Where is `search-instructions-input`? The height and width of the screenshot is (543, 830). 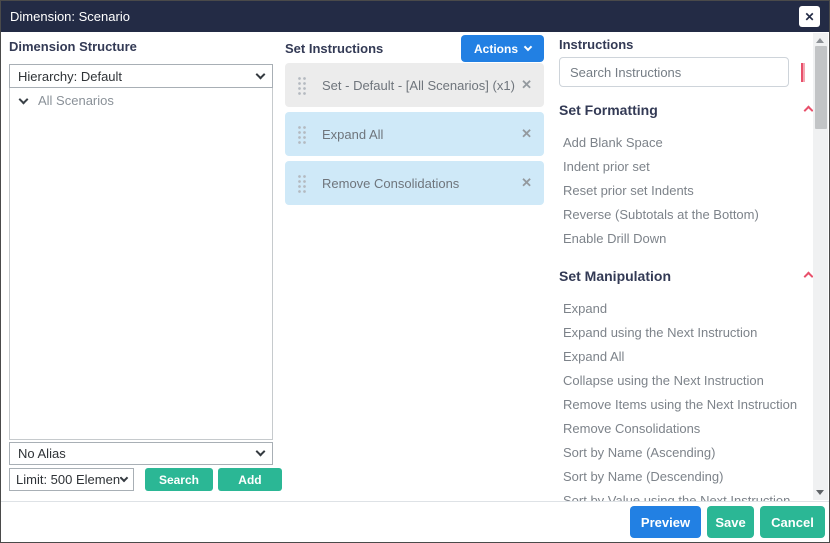
search-instructions-input is located at coordinates (674, 72).